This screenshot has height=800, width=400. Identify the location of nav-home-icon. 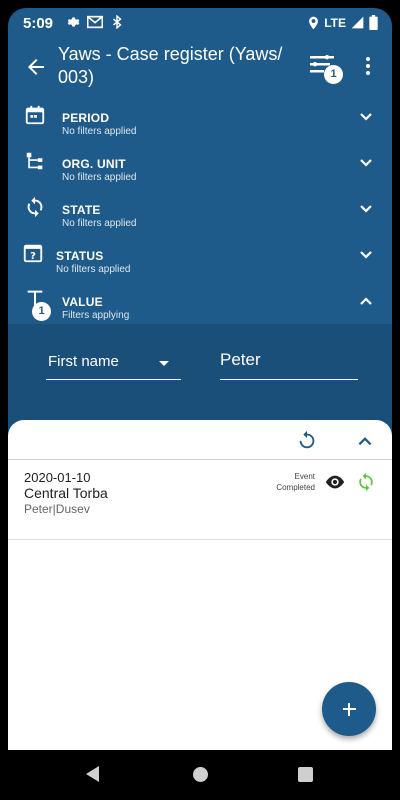
(200, 774).